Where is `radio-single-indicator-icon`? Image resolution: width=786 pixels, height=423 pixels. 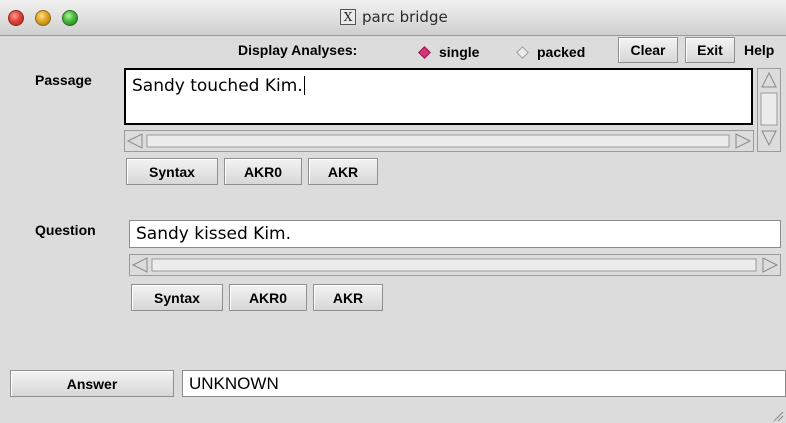 radio-single-indicator-icon is located at coordinates (424, 52).